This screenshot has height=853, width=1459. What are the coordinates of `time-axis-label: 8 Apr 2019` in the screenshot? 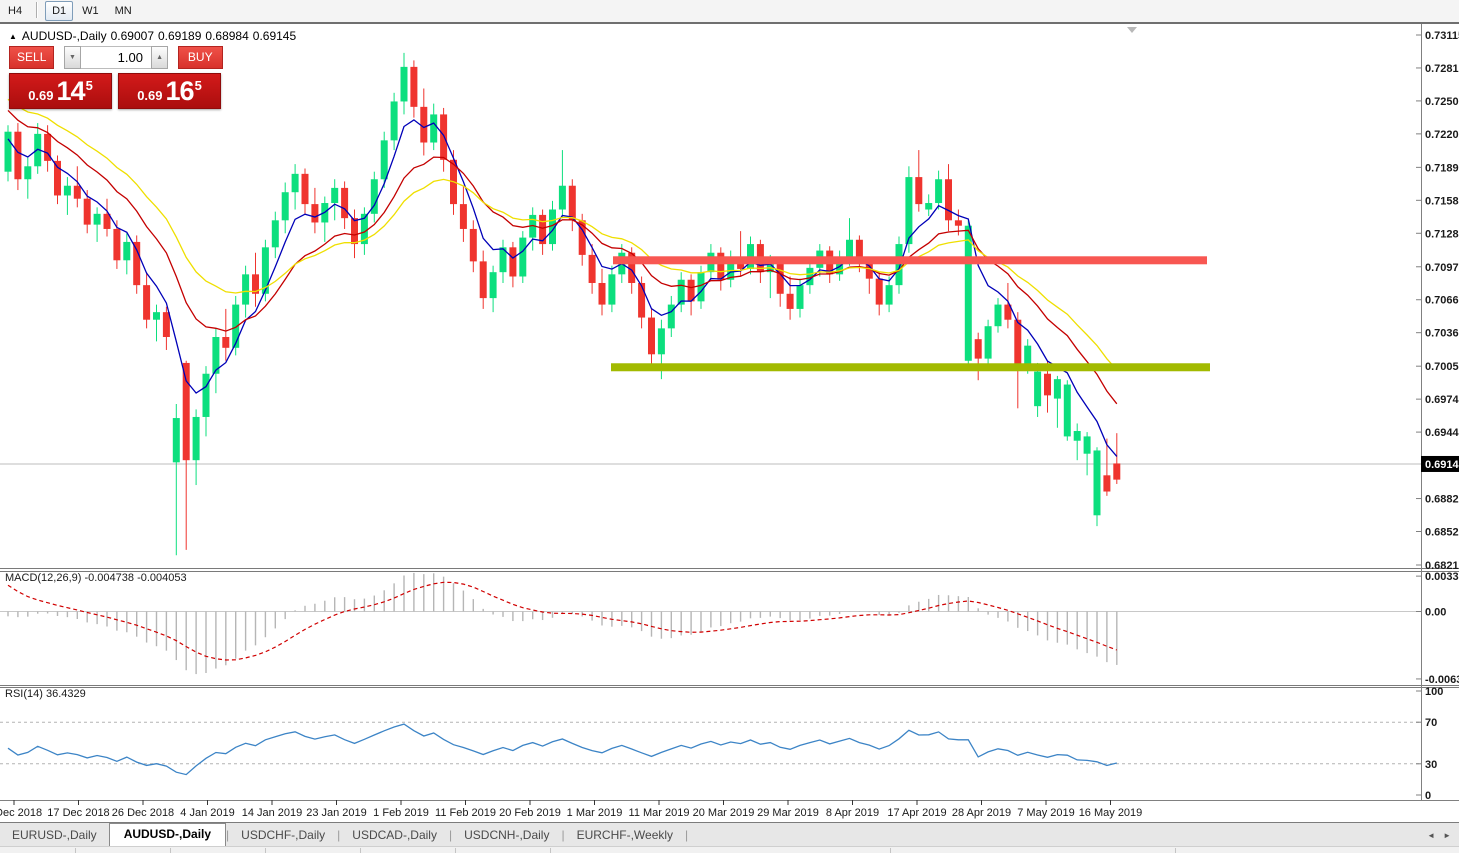 It's located at (852, 813).